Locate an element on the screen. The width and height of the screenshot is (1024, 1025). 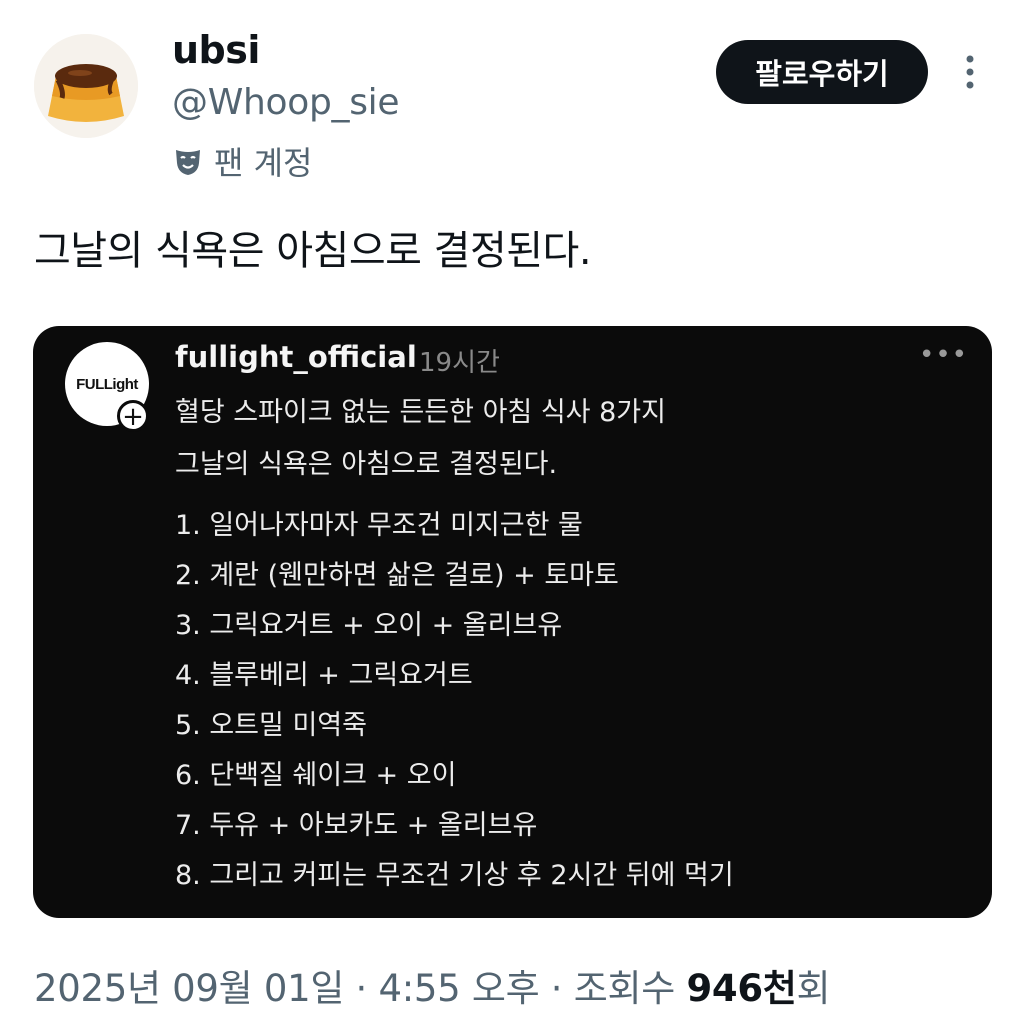
author-avatar is located at coordinates (86, 86).